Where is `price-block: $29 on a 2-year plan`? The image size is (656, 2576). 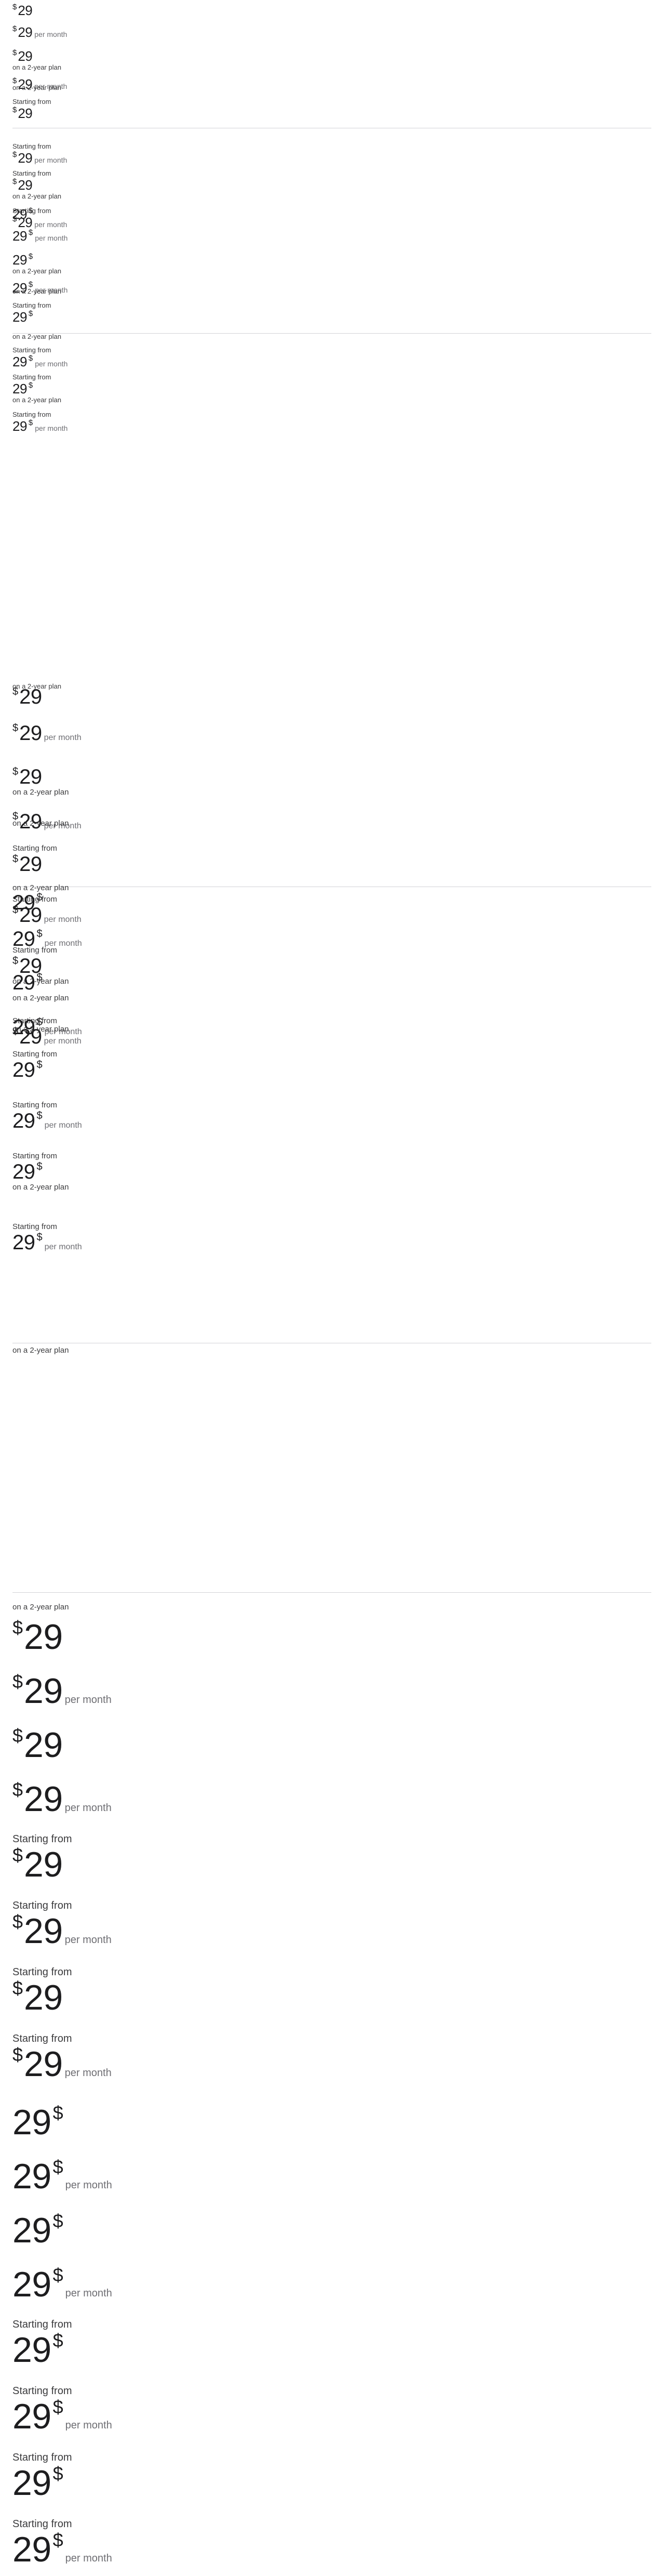
price-block: $29 on a 2-year plan is located at coordinates (36, 60).